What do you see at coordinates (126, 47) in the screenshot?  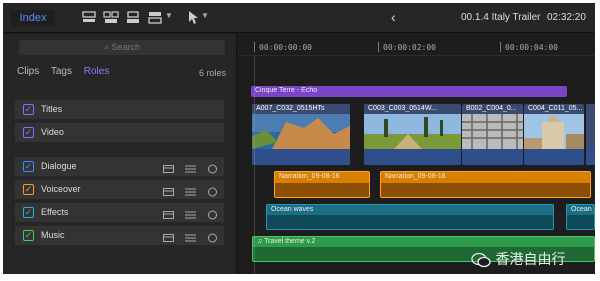 I see `search-placeholder: Search` at bounding box center [126, 47].